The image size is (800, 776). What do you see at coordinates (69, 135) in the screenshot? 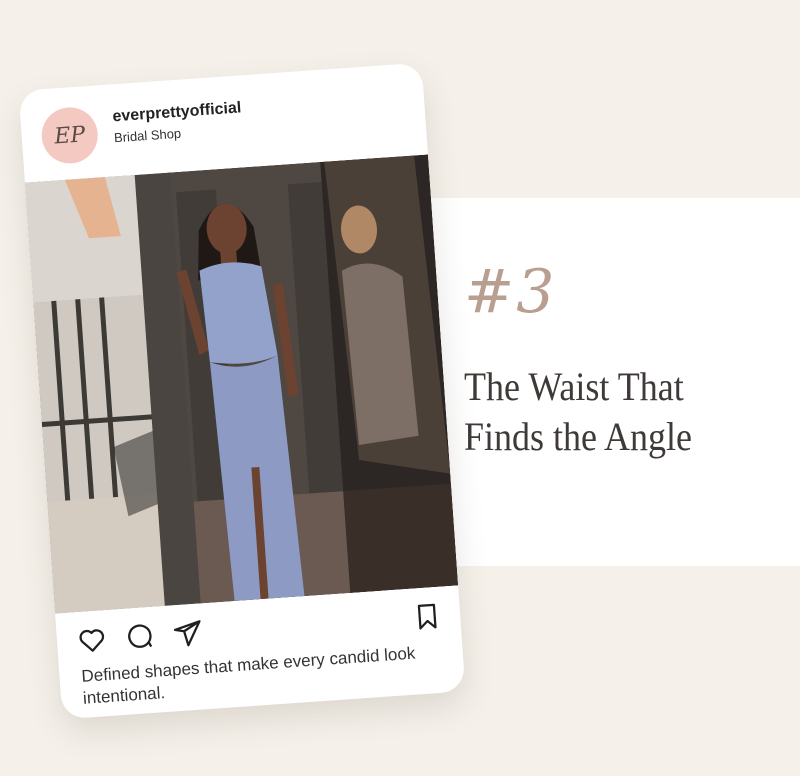
I see `avatar: EP` at bounding box center [69, 135].